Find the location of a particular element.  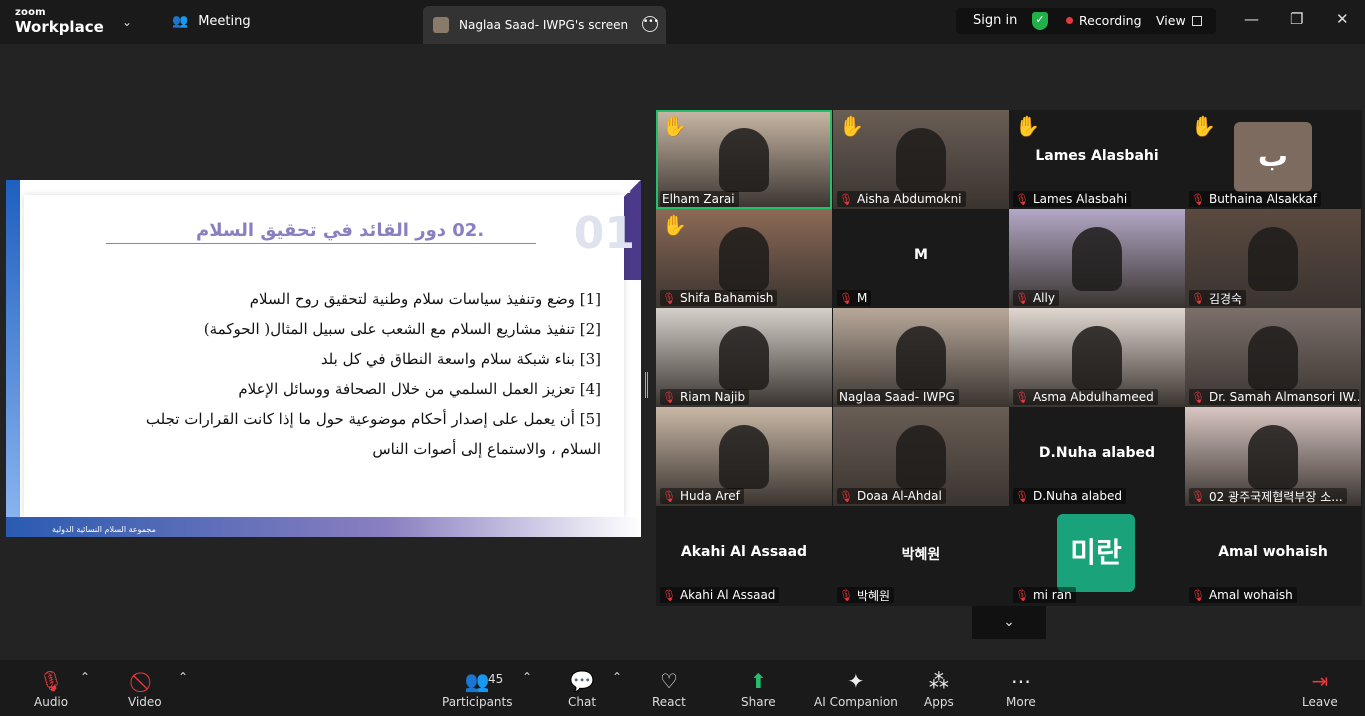

participant-tile: Amal wohaish 🎙 Amal wohaish is located at coordinates (1273, 555).